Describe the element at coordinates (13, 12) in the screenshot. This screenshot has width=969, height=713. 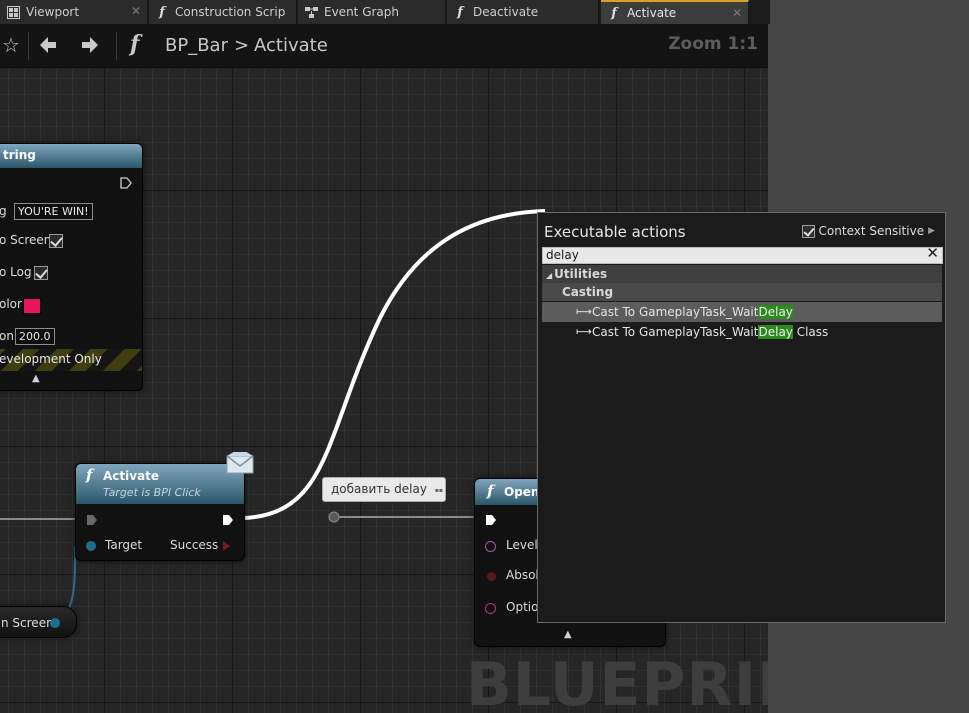
I see `viewport-icon` at that location.